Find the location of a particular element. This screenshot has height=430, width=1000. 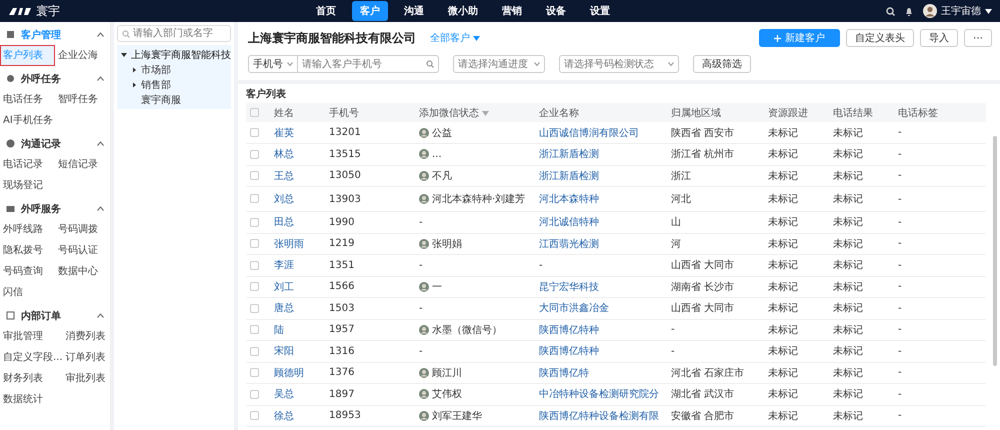

menu-item: 审批列表 is located at coordinates (86, 378).